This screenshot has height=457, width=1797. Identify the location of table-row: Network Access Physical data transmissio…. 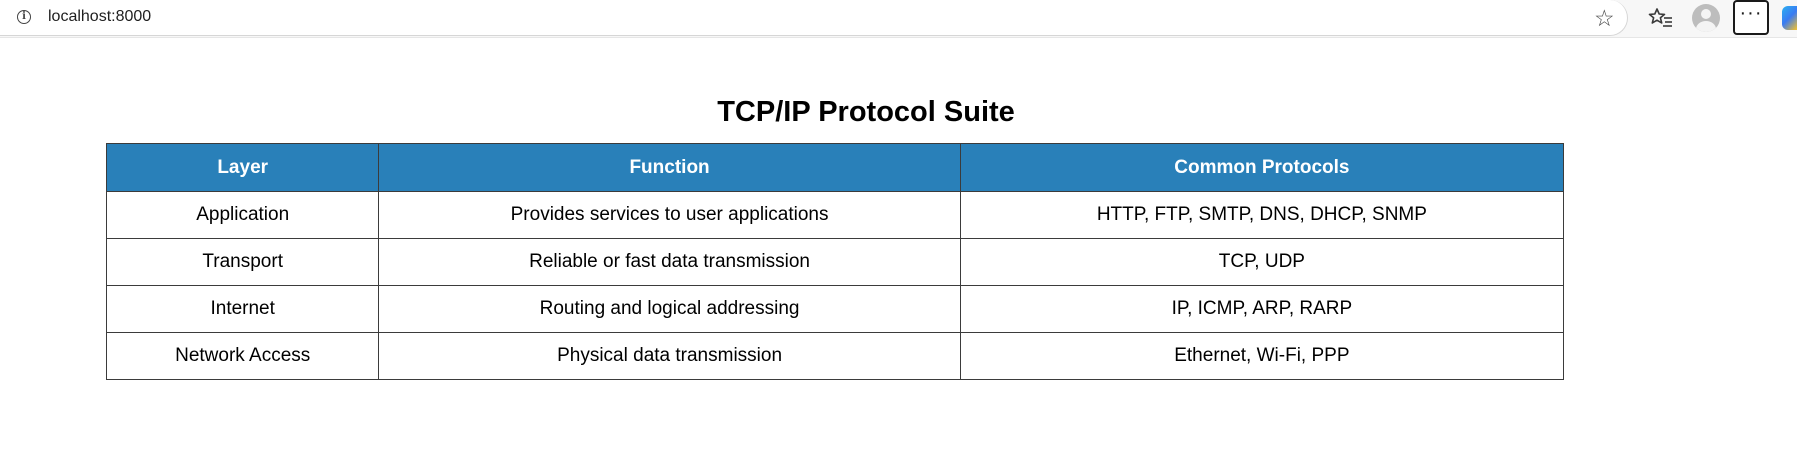
(835, 356).